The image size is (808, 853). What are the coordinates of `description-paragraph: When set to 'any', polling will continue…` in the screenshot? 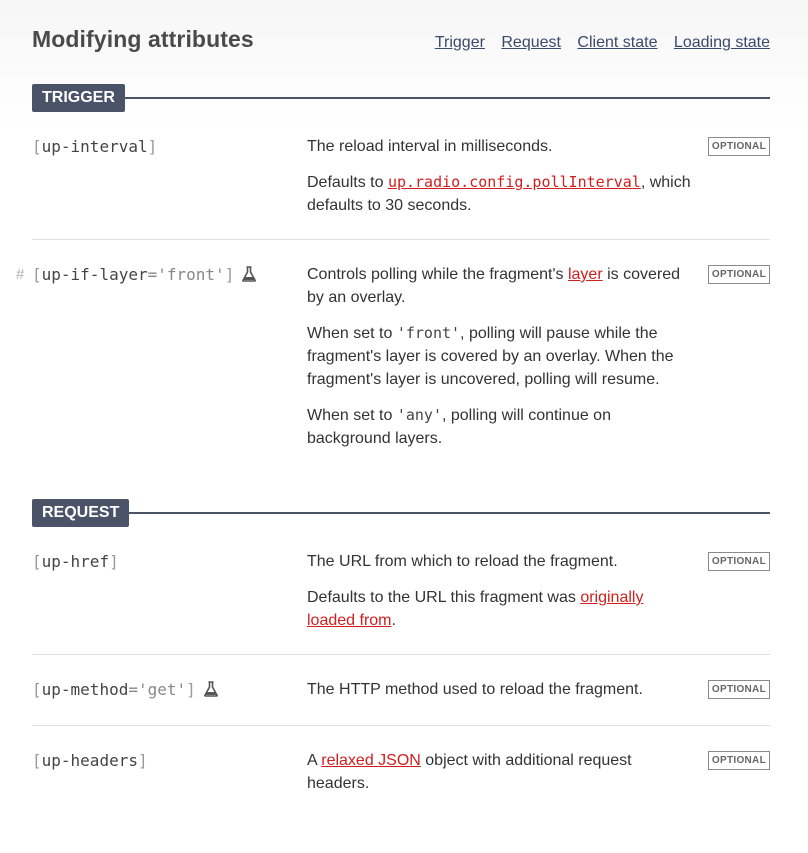 It's located at (500, 427).